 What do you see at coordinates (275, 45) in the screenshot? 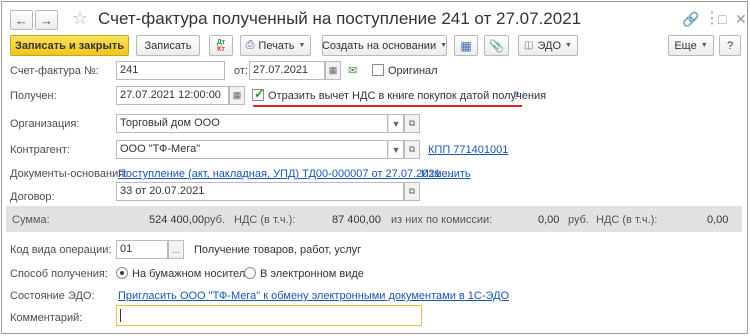
I see `print-button: ⎙ Печать ▼` at bounding box center [275, 45].